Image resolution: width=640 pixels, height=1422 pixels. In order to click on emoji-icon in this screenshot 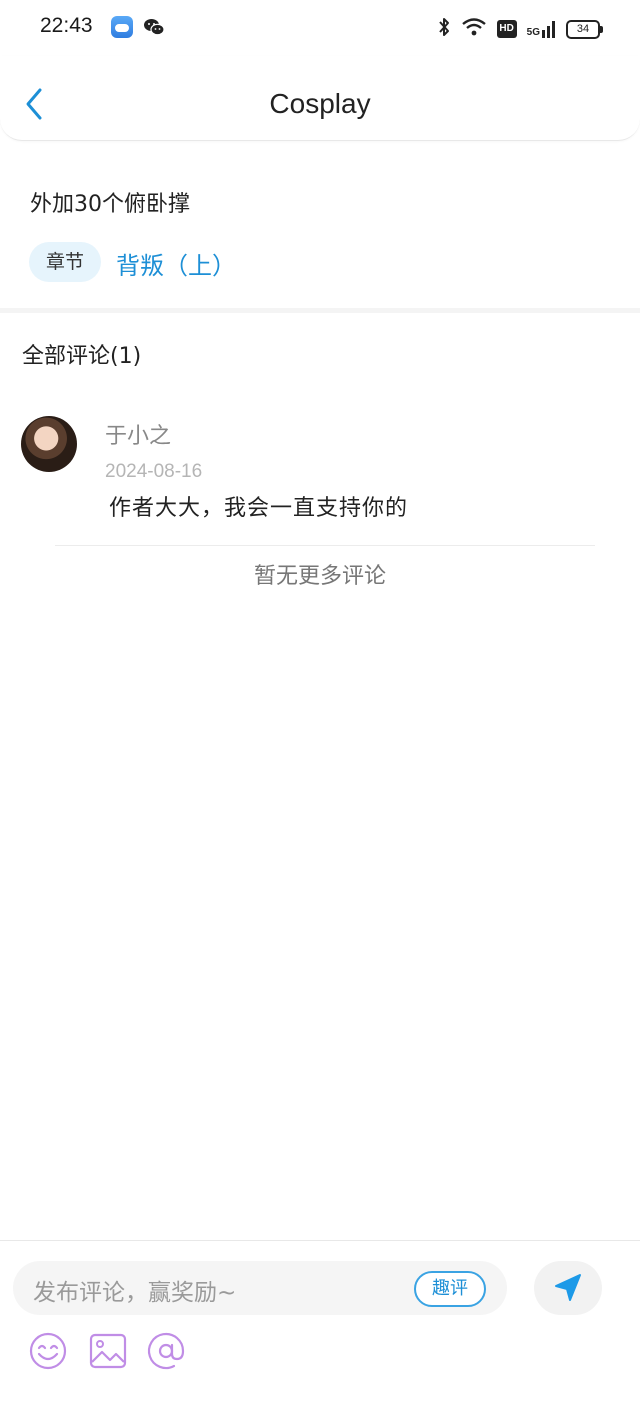, I will do `click(48, 1351)`.